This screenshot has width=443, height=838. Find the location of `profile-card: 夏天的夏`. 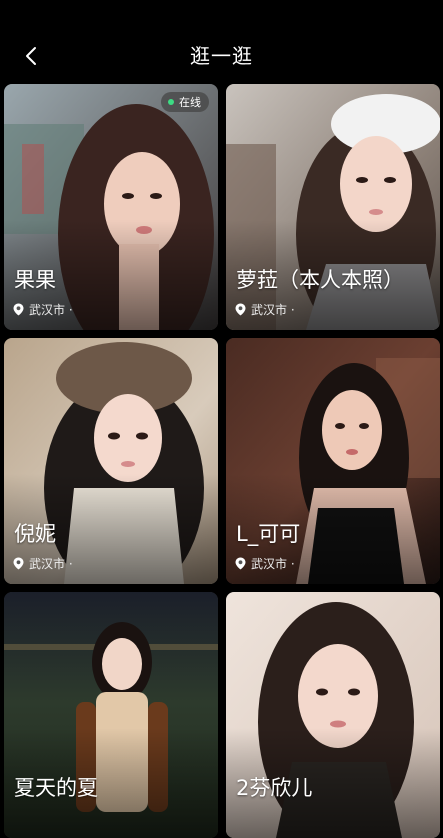

profile-card: 夏天的夏 is located at coordinates (111, 715).